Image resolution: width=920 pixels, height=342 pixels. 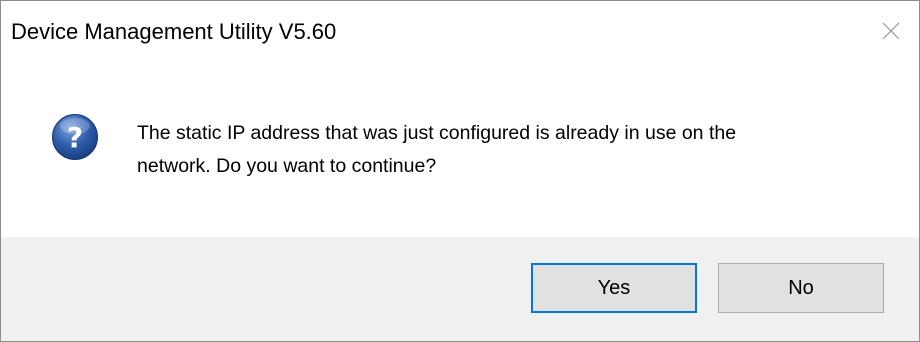 I want to click on close-icon, so click(x=891, y=31).